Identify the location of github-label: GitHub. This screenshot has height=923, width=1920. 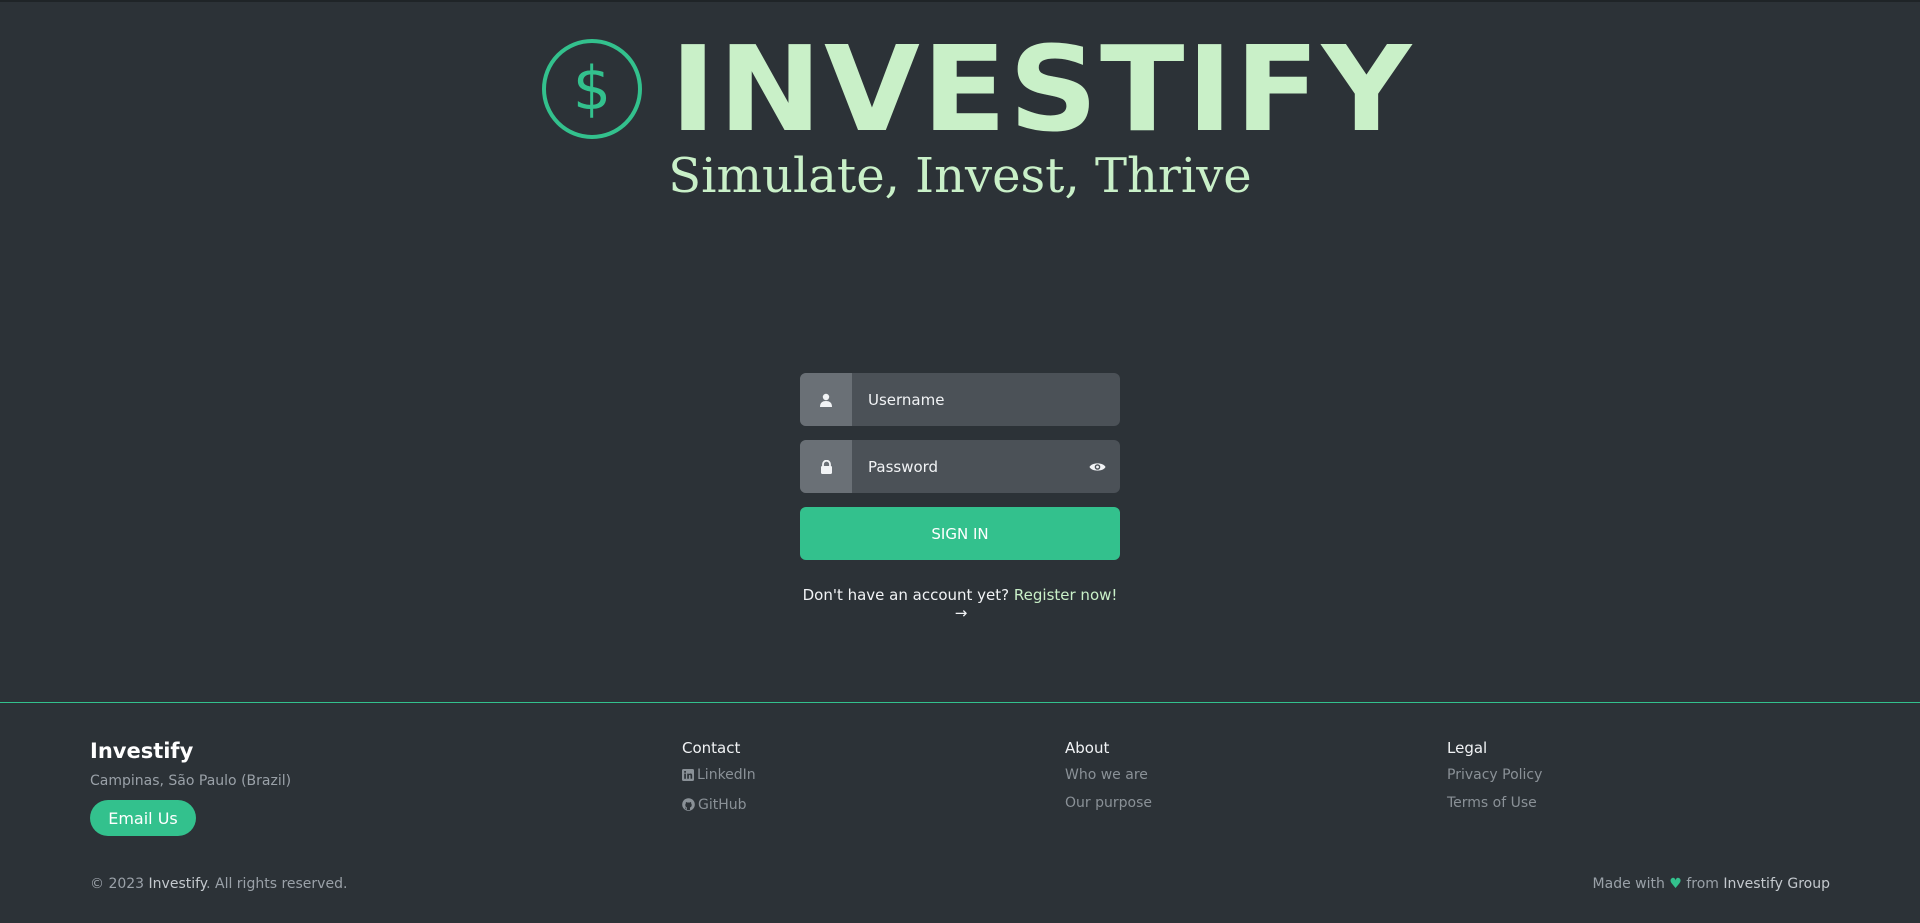
(722, 805).